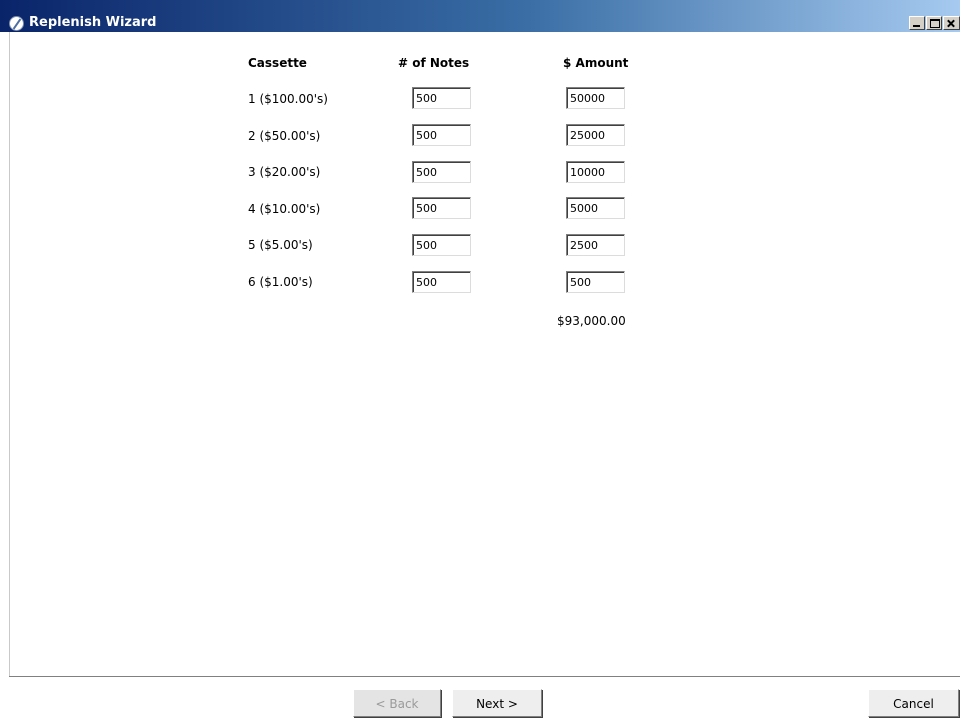  I want to click on next-button: Next >, so click(497, 703).